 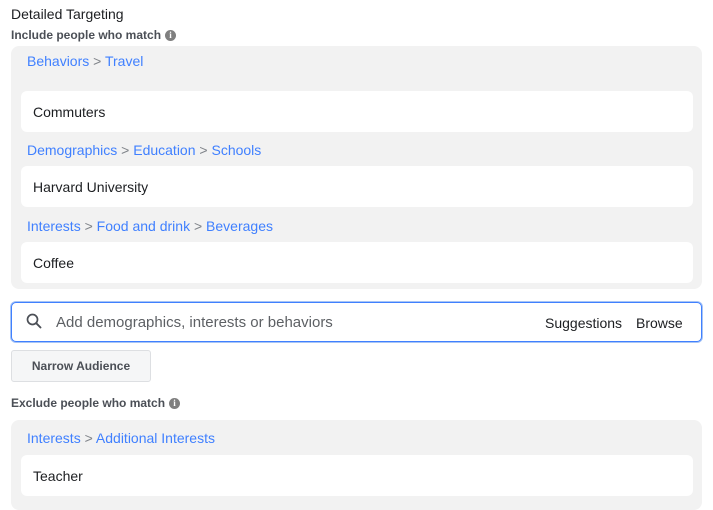 I want to click on suggestions-link: Suggestions, so click(x=583, y=323).